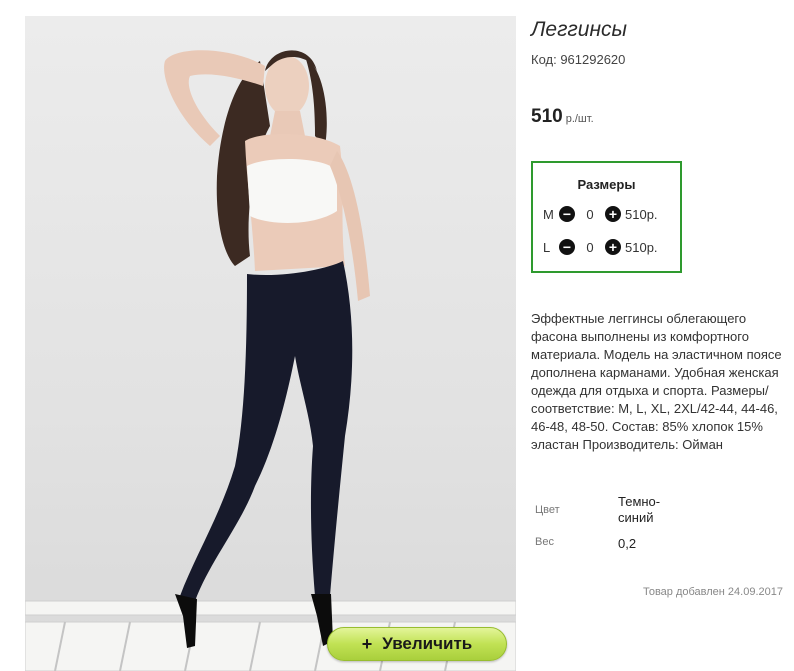 This screenshot has width=794, height=671. Describe the element at coordinates (579, 29) in the screenshot. I see `product-title: Леггинсы` at that location.